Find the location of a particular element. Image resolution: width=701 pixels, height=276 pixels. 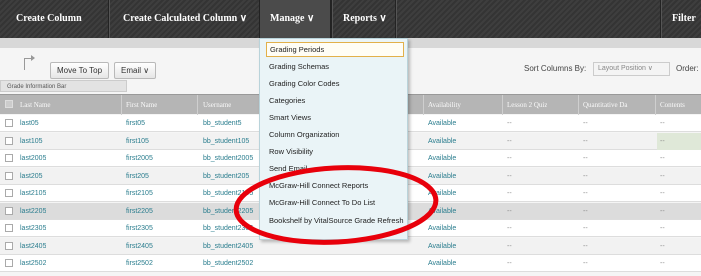

order-label: Order: is located at coordinates (687, 68).